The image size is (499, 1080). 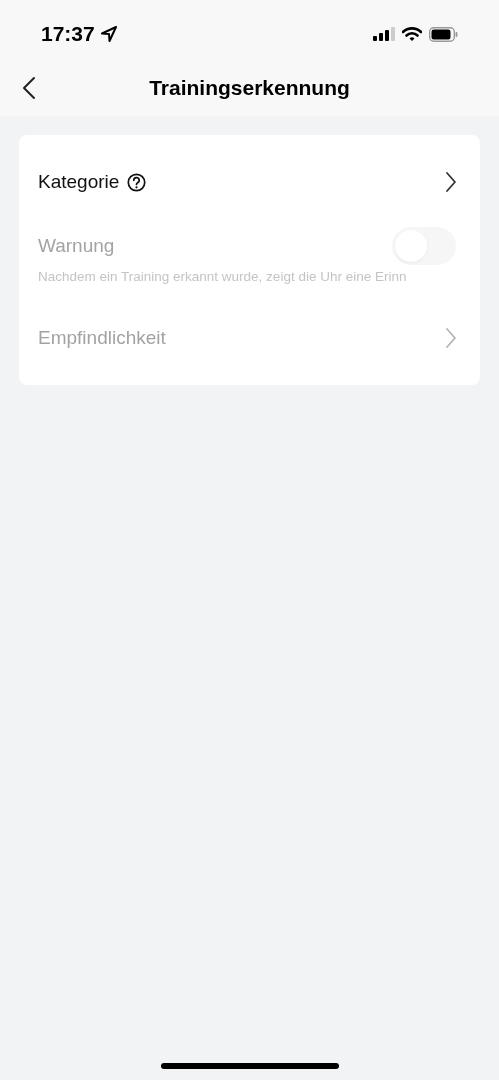 What do you see at coordinates (137, 182) in the screenshot?
I see `help-icon` at bounding box center [137, 182].